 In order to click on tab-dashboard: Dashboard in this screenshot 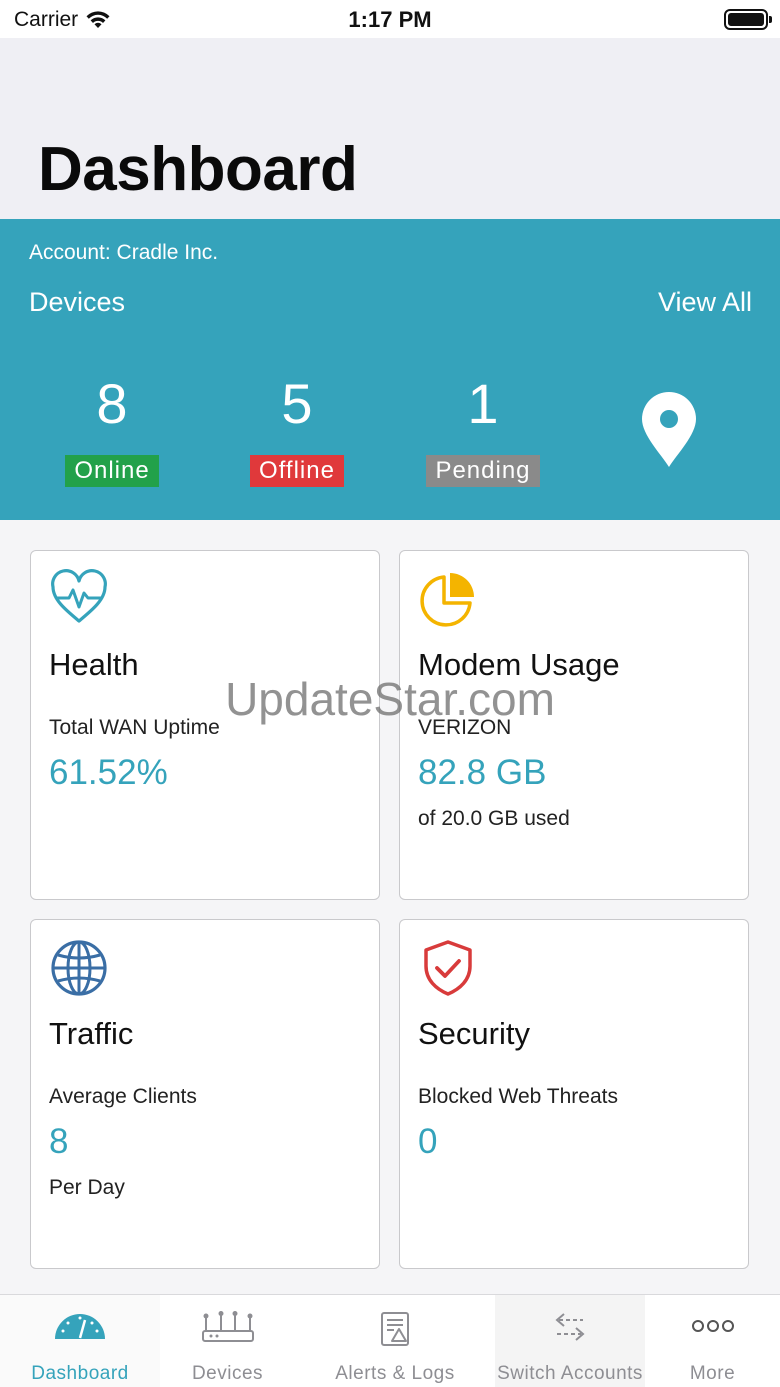, I will do `click(80, 1341)`.